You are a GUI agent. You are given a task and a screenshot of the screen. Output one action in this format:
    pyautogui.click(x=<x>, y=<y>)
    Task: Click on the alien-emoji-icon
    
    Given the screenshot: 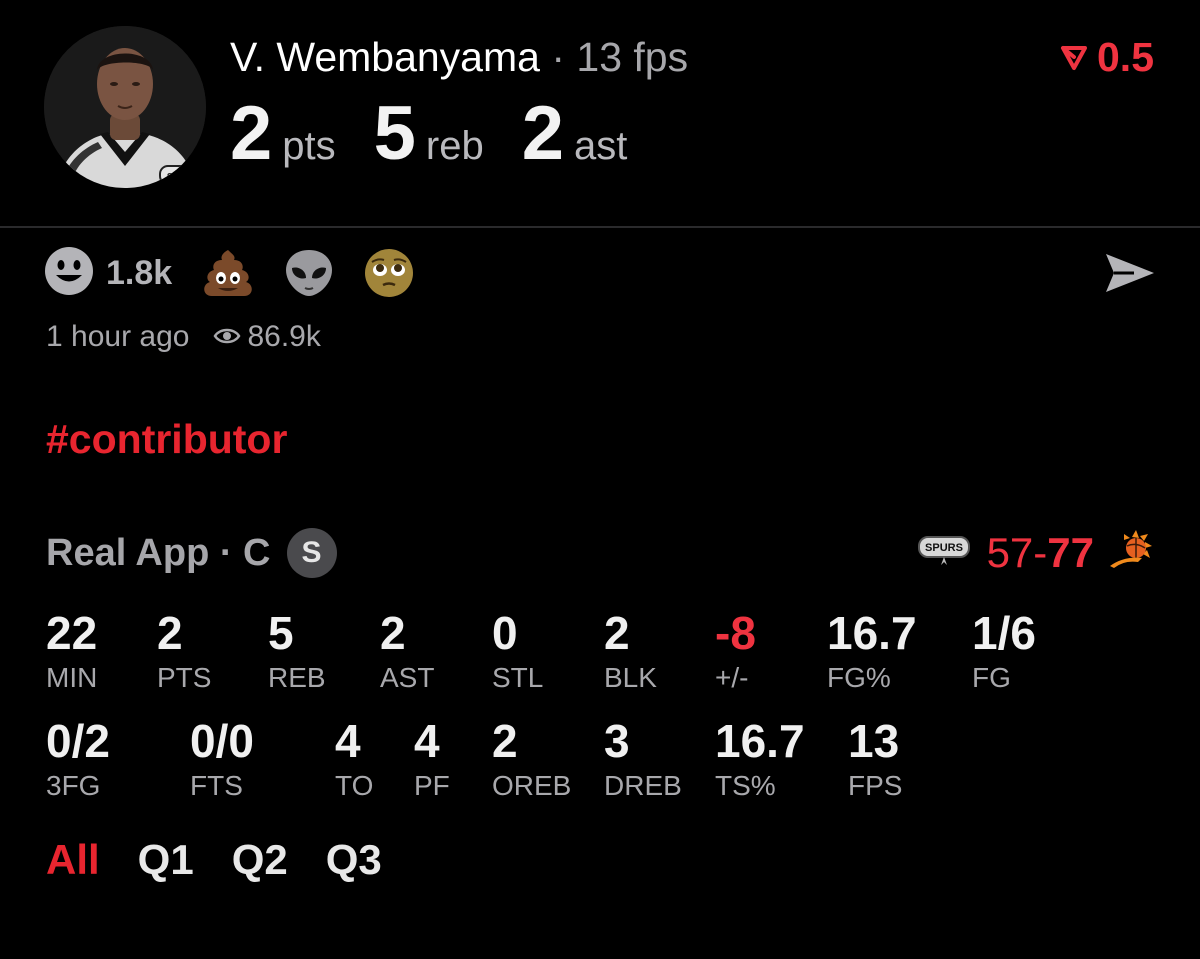 What is the action you would take?
    pyautogui.click(x=309, y=273)
    